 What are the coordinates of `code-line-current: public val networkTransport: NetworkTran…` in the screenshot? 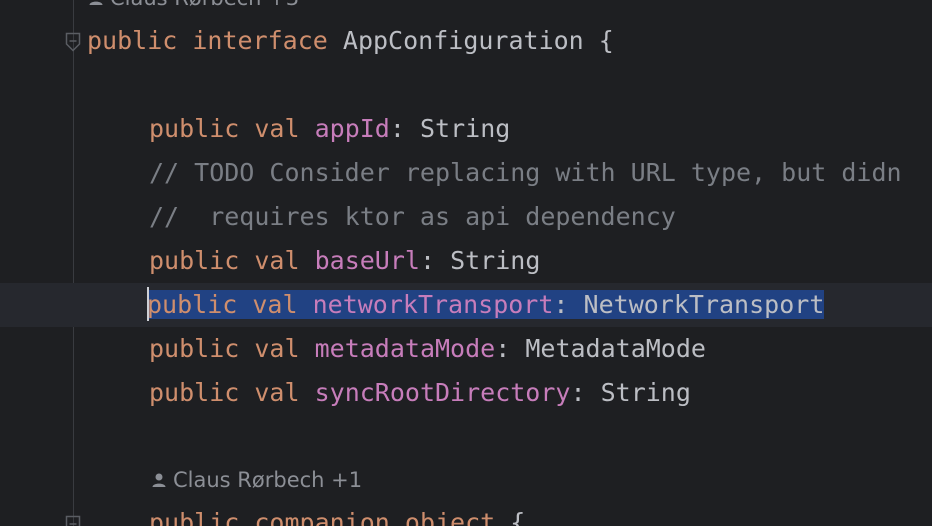 It's located at (466, 305).